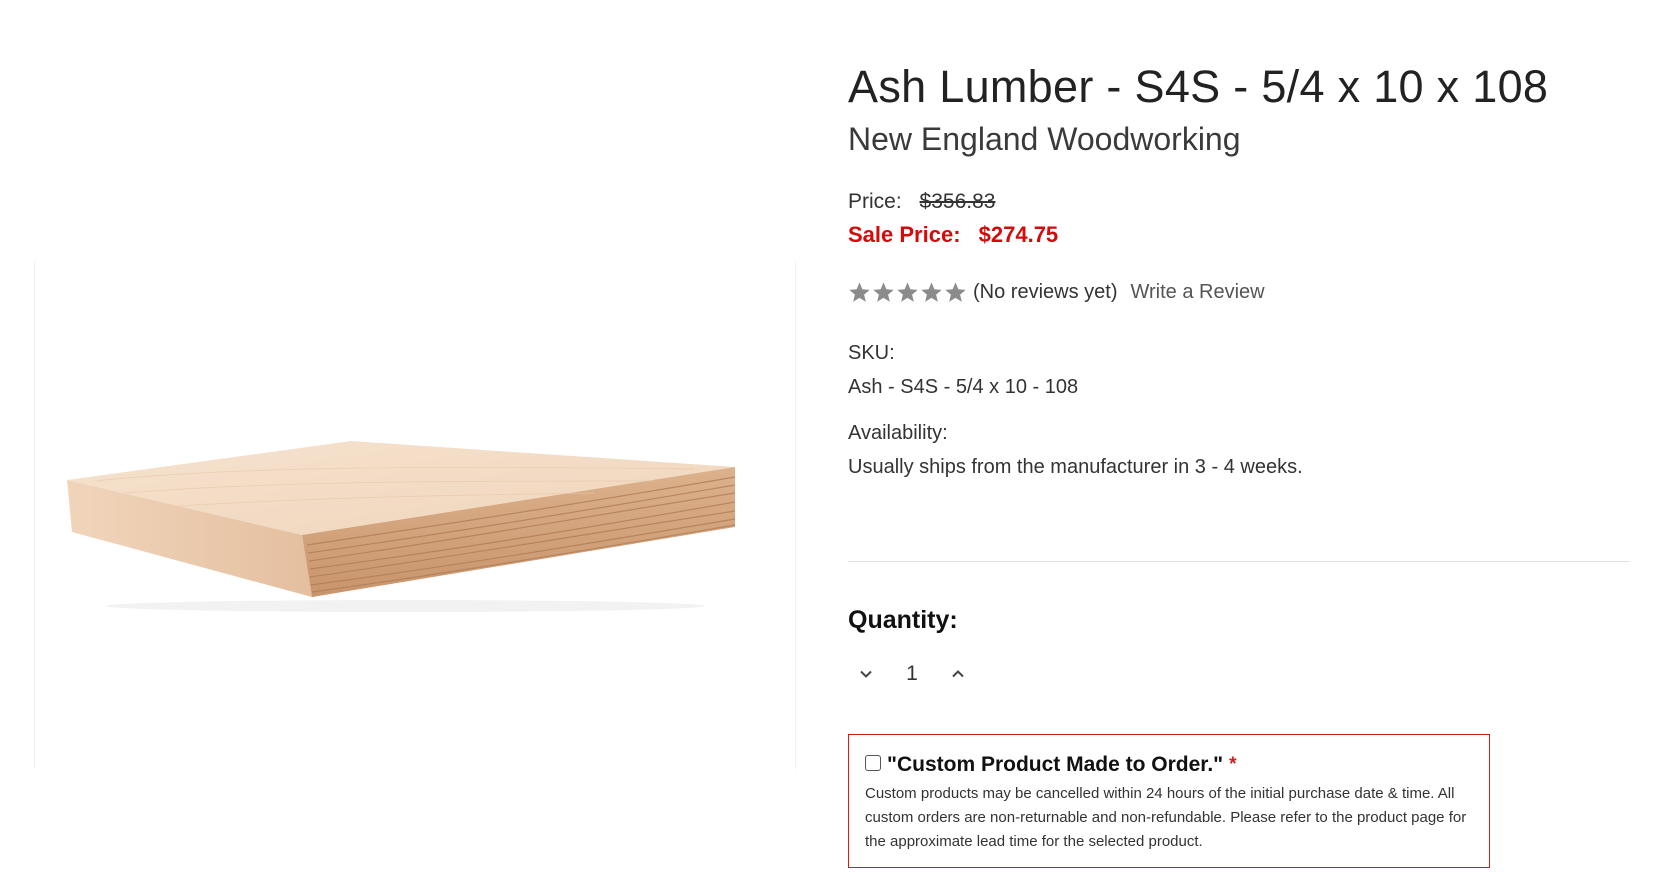 This screenshot has height=877, width=1678. What do you see at coordinates (1045, 291) in the screenshot?
I see `reviews-count-text: (No reviews yet)` at bounding box center [1045, 291].